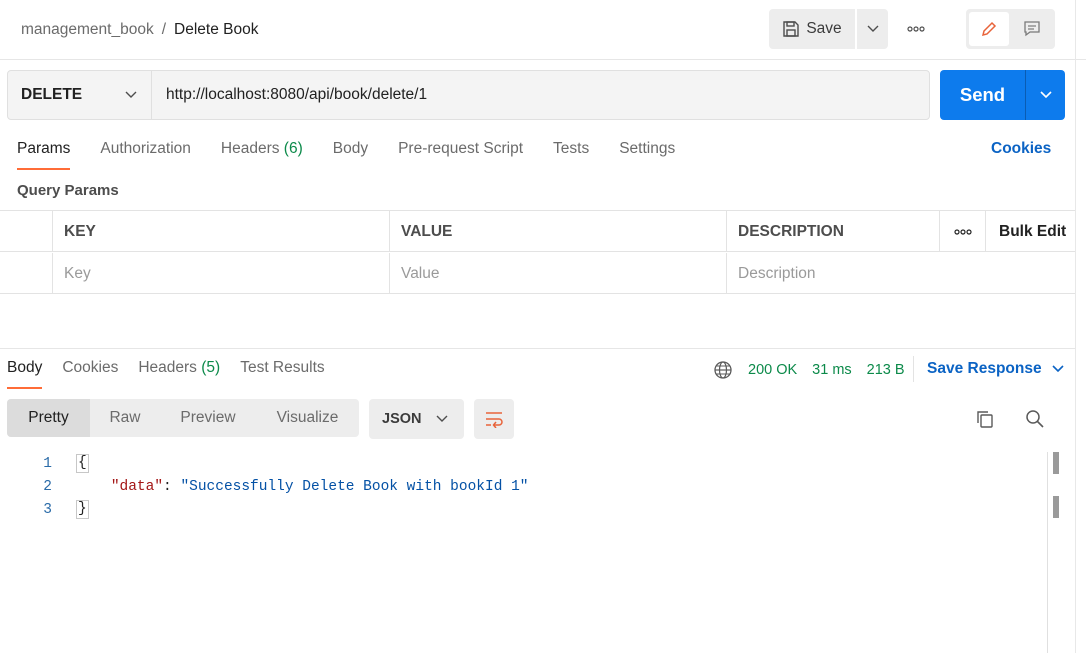 The height and width of the screenshot is (653, 1086). What do you see at coordinates (90, 374) in the screenshot?
I see `response-tab-cookies: Cookies` at bounding box center [90, 374].